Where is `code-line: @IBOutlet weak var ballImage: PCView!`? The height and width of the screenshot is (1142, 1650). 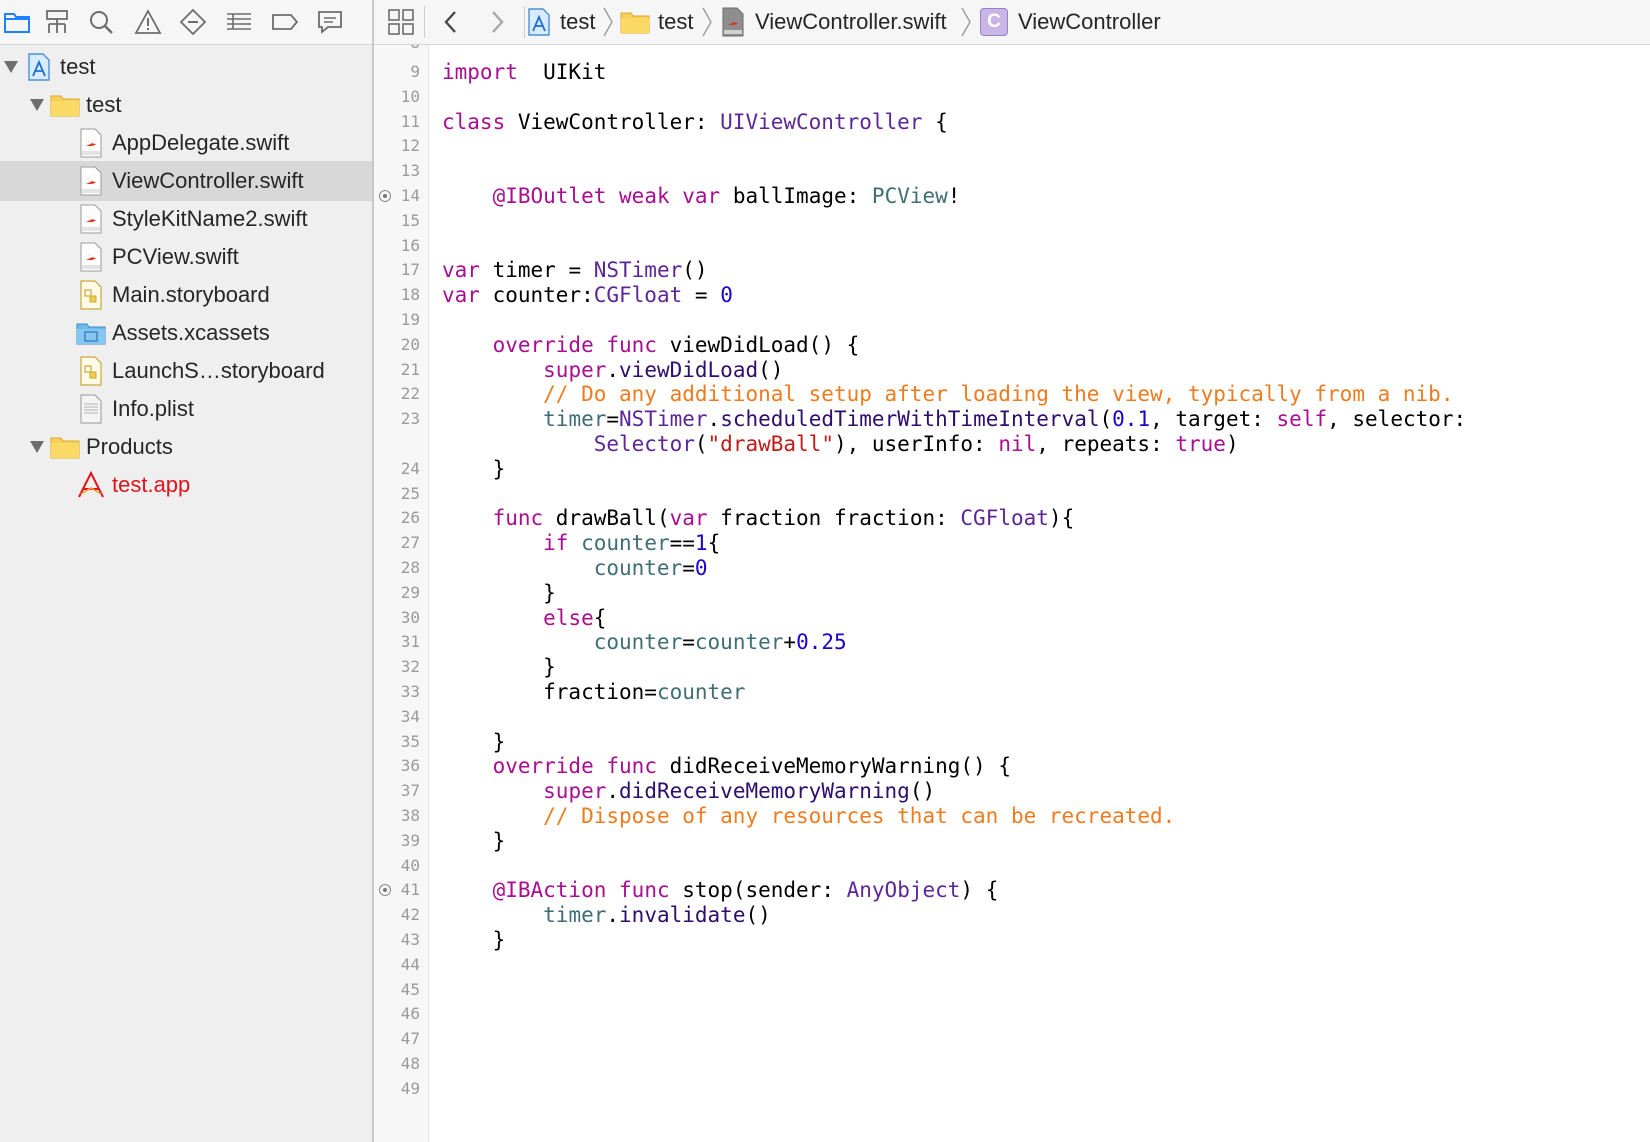
code-line: @IBOutlet weak var ballImage: PCView! is located at coordinates (701, 196).